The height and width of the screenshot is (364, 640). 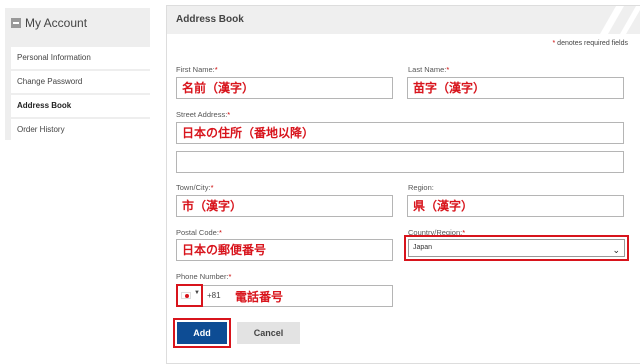 I want to click on add-button-highlight: Add, so click(x=202, y=333).